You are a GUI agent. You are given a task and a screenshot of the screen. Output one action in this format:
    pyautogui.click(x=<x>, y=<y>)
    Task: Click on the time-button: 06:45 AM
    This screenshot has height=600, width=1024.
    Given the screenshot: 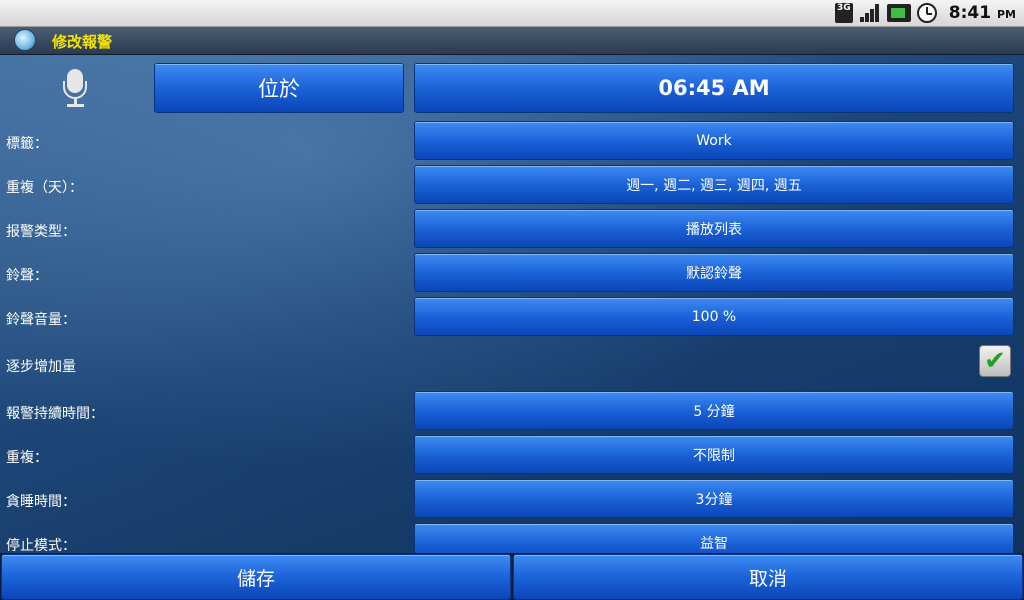 What is the action you would take?
    pyautogui.click(x=714, y=88)
    